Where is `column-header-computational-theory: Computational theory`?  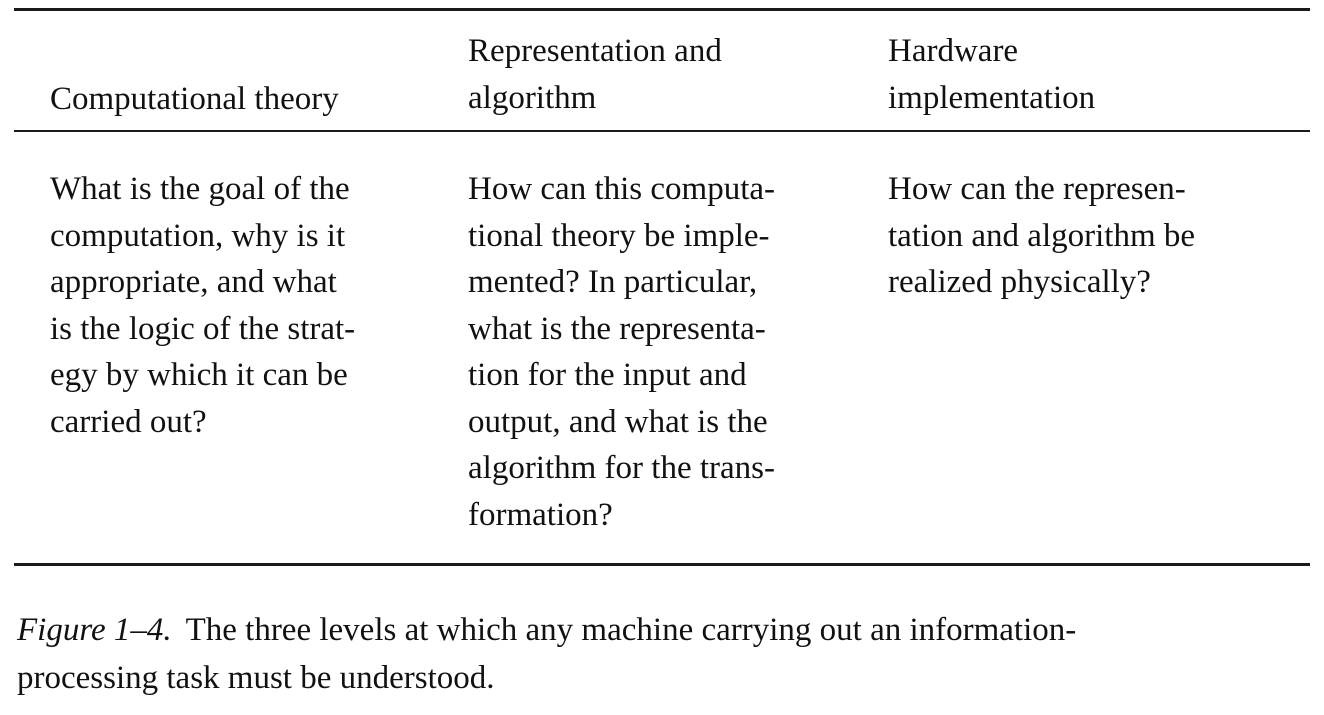 column-header-computational-theory: Computational theory is located at coordinates (194, 99).